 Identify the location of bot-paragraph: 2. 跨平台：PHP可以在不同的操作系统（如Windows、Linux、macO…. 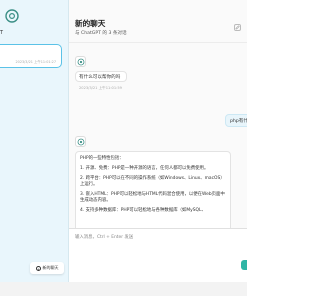
(152, 181).